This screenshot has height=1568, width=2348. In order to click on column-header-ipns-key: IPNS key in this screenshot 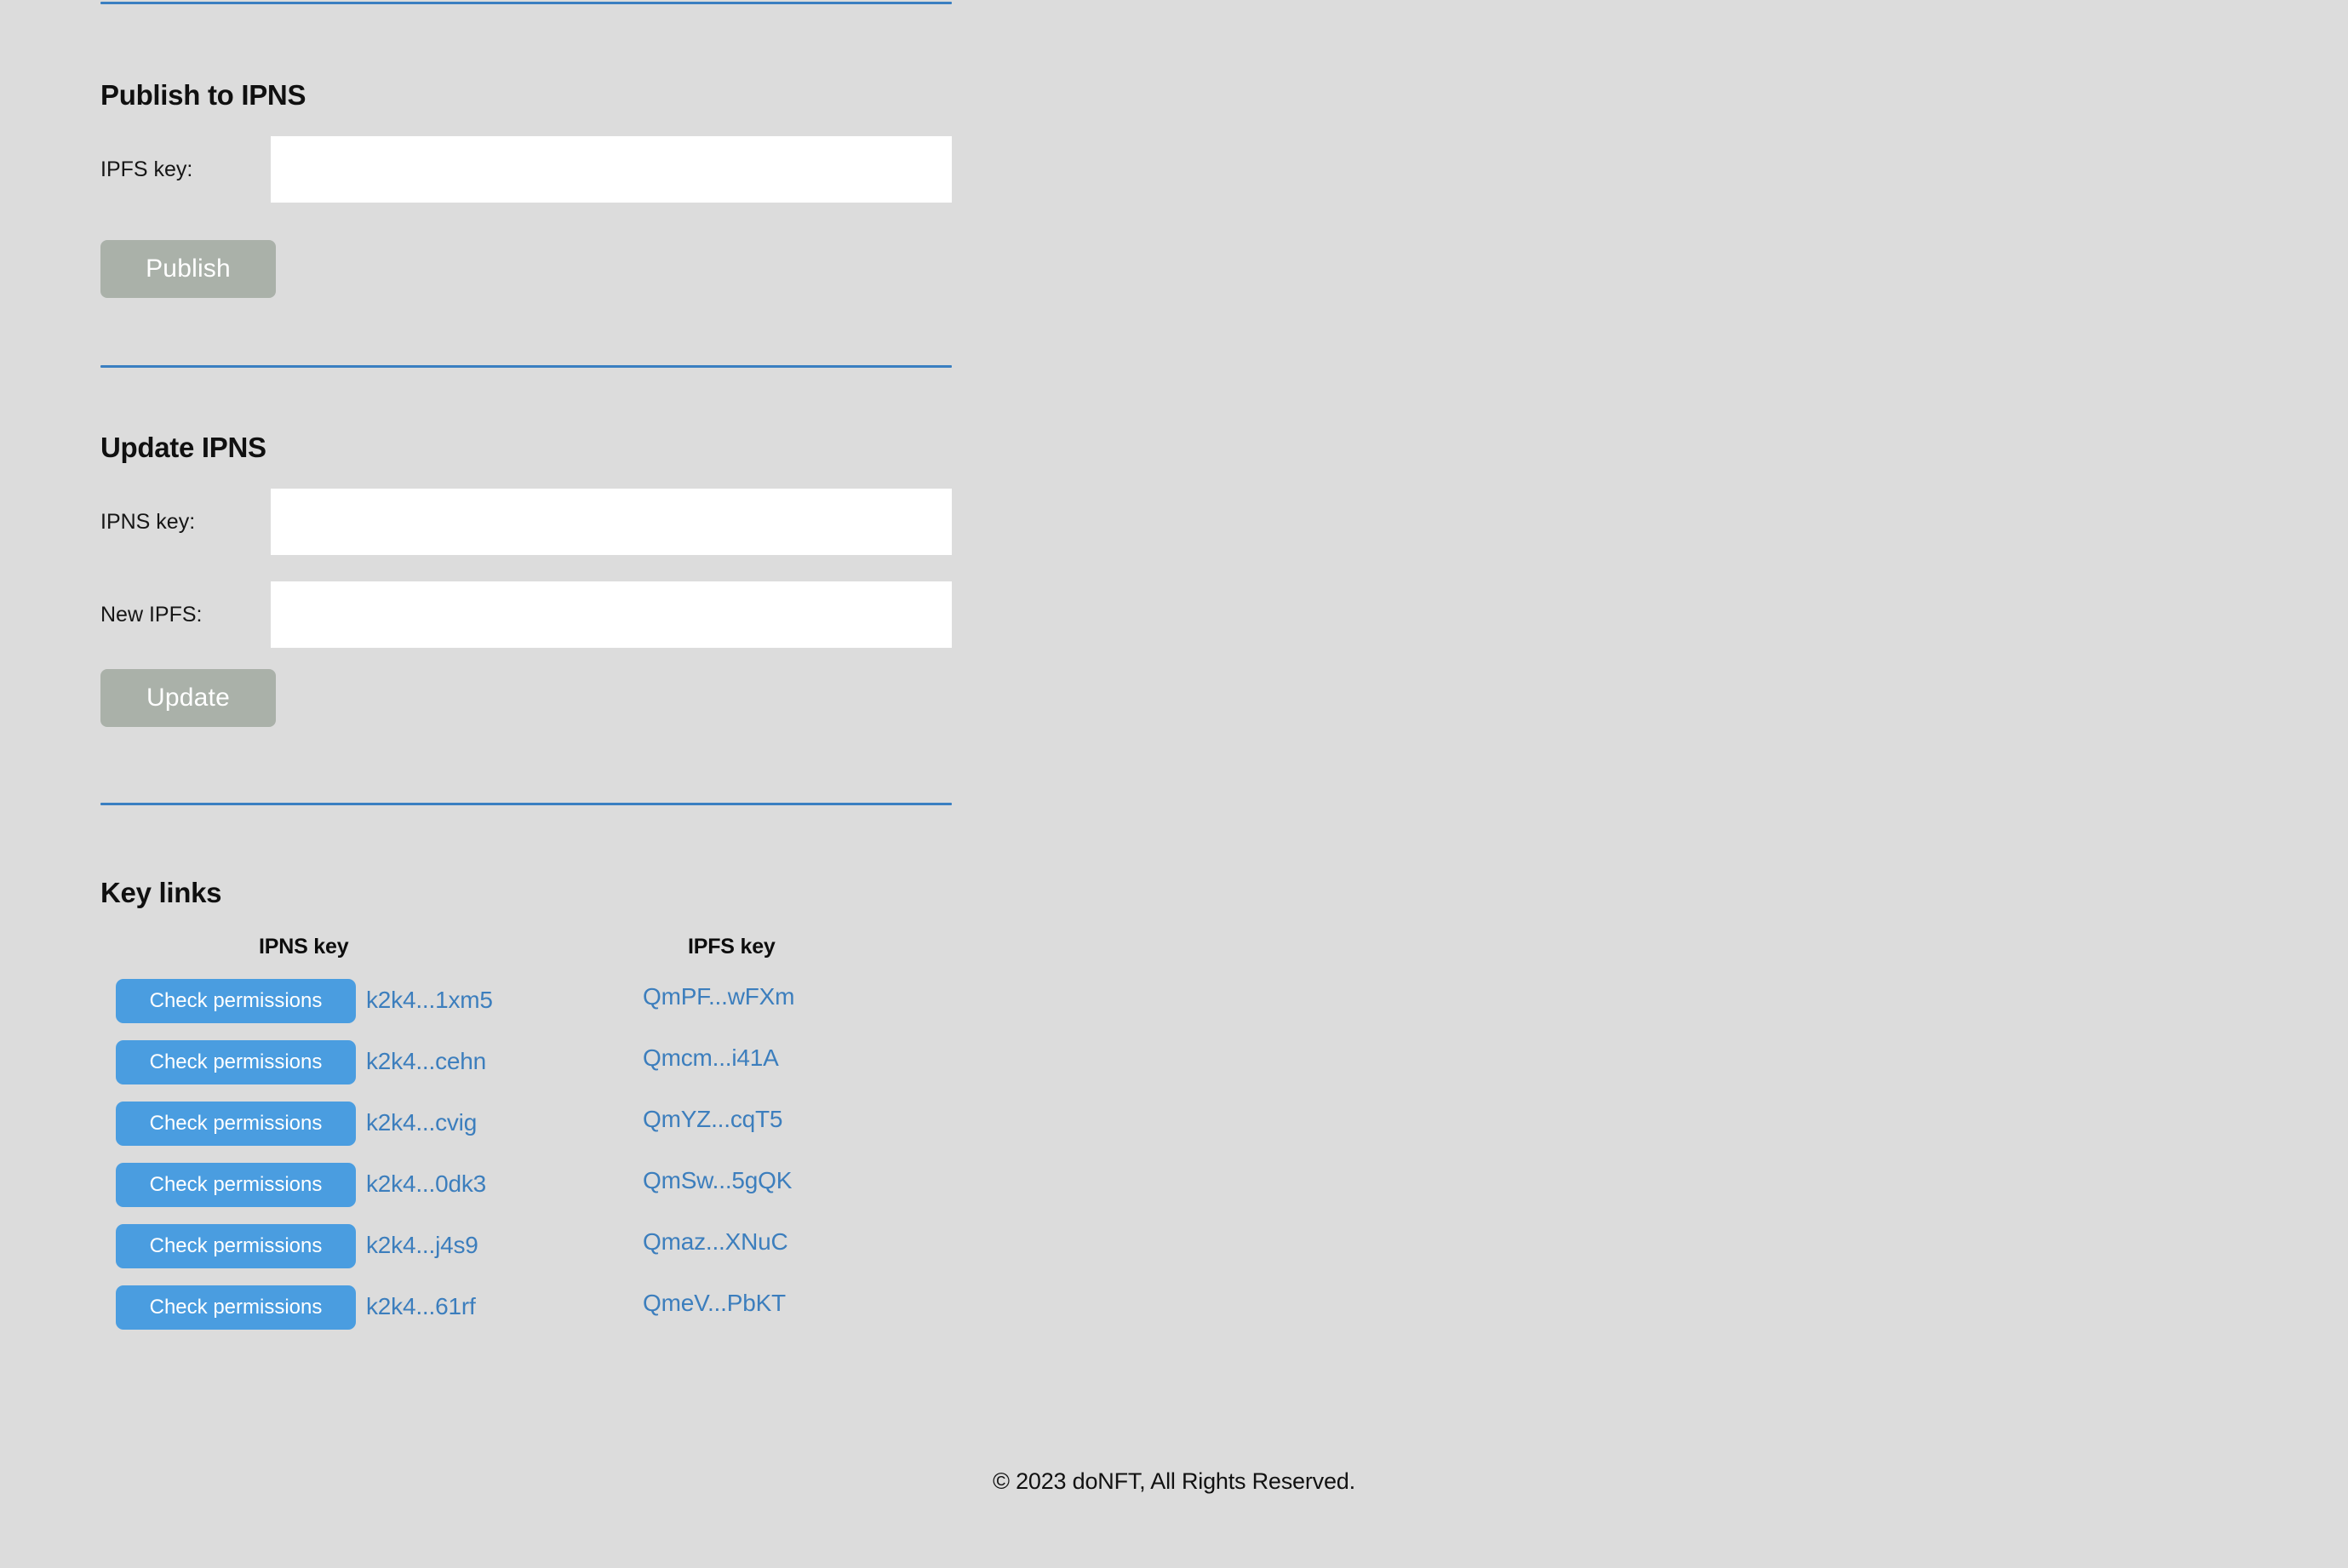, I will do `click(304, 947)`.